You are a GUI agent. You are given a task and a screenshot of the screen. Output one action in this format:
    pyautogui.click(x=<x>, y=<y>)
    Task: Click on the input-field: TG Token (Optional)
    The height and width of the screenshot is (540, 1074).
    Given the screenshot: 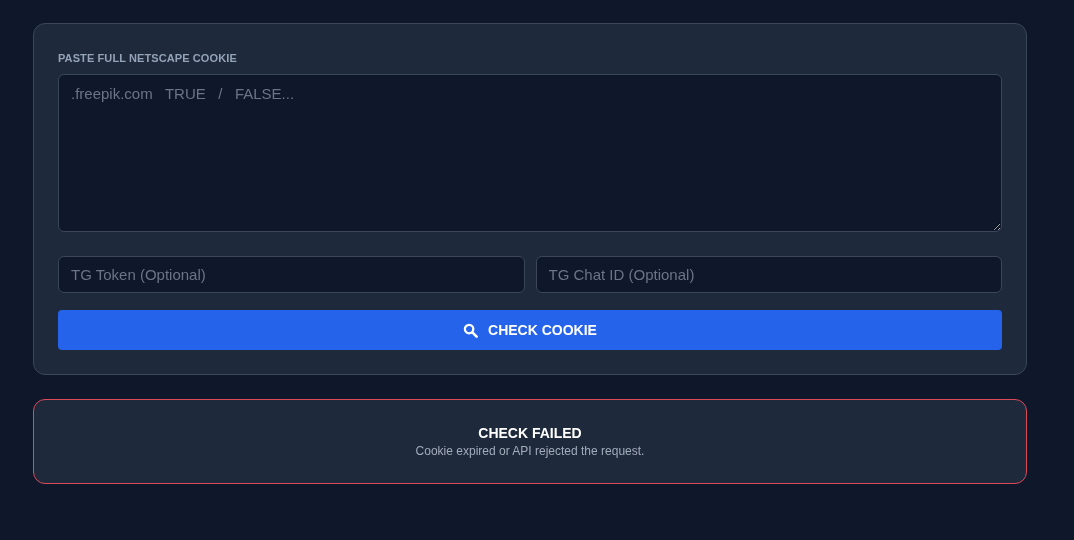 What is the action you would take?
    pyautogui.click(x=291, y=274)
    